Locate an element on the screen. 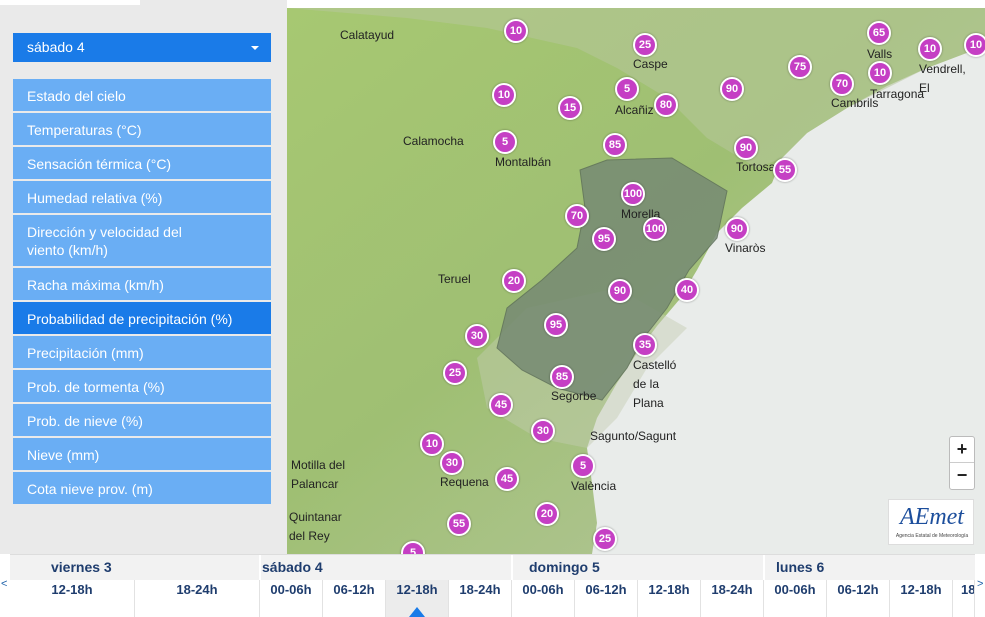  day-select: sábado 4 is located at coordinates (142, 47).